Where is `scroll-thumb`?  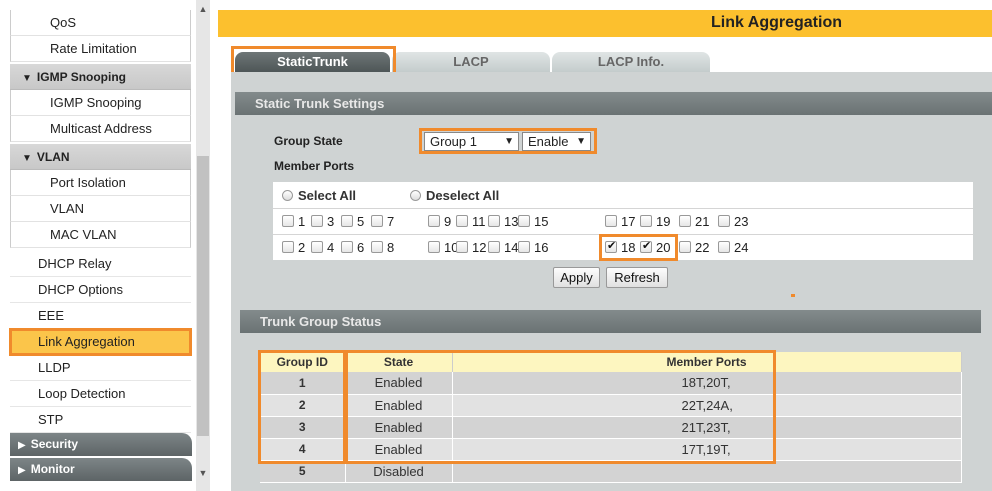
scroll-thumb is located at coordinates (203, 296).